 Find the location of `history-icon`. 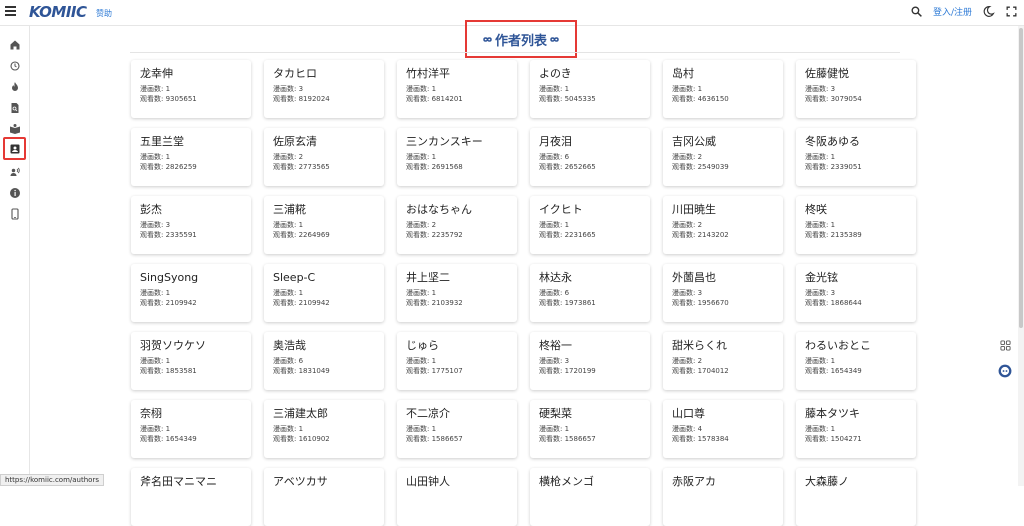

history-icon is located at coordinates (15, 66).